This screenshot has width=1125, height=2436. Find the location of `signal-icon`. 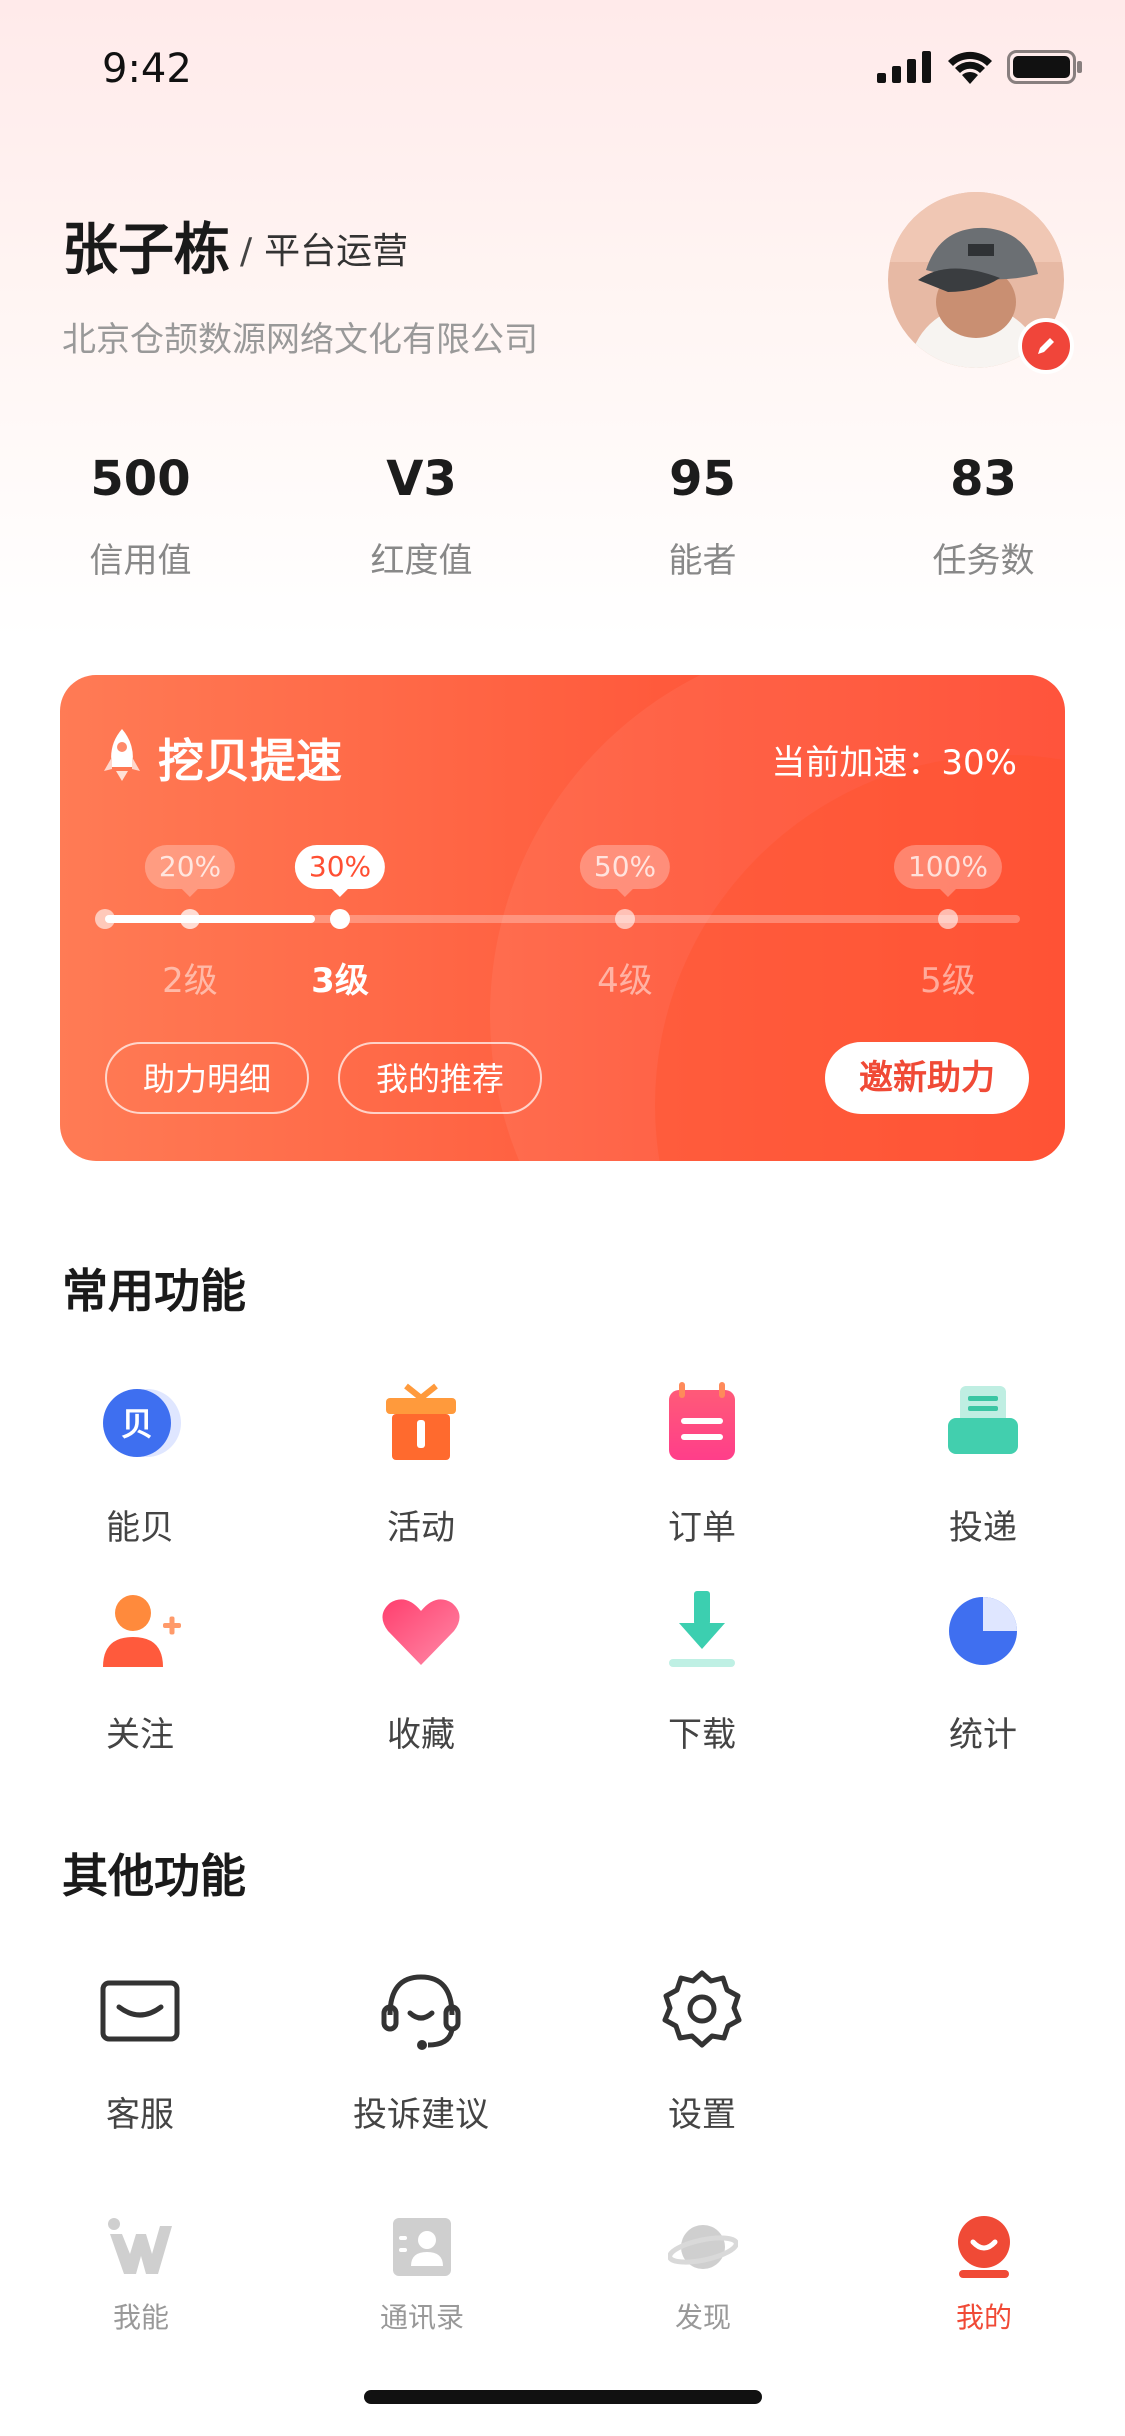

signal-icon is located at coordinates (904, 67).